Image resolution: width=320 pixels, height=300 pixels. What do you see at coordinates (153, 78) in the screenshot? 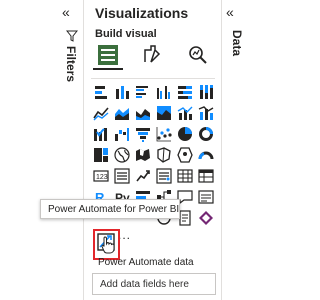
I see `mode-divider` at bounding box center [153, 78].